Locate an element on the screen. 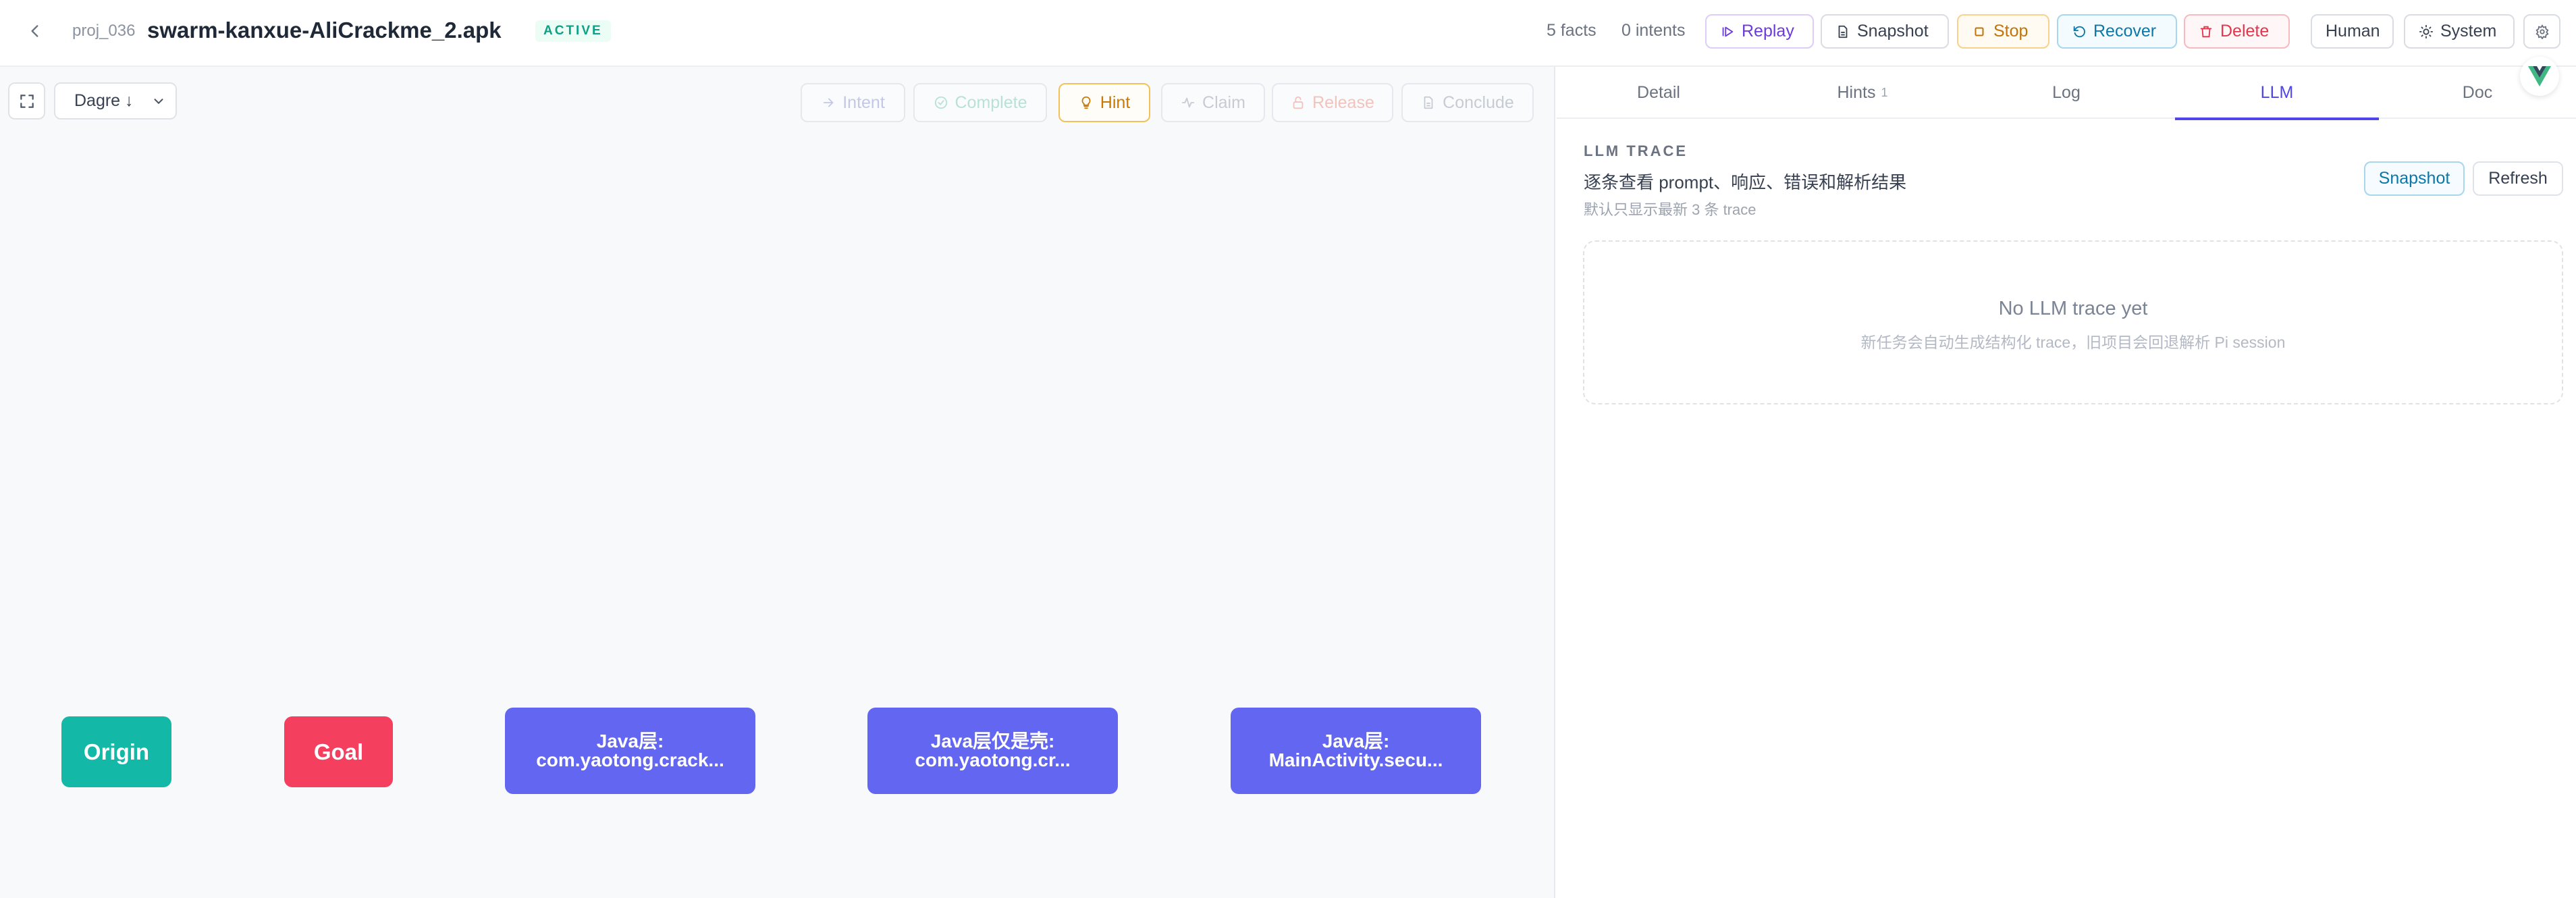 The width and height of the screenshot is (2576, 898). tab-llm-label: LLM is located at coordinates (2277, 92).